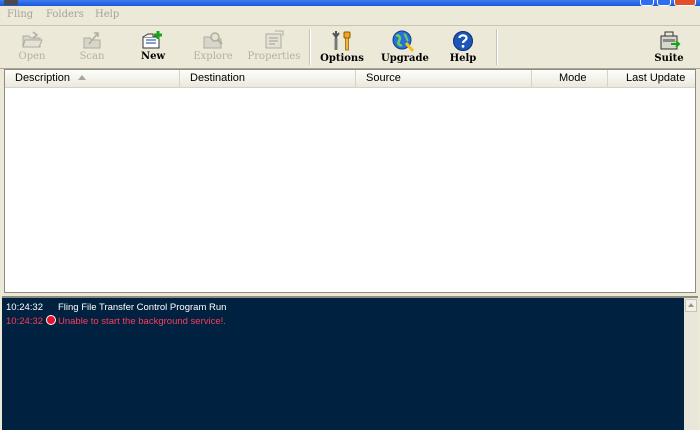 The height and width of the screenshot is (430, 700). I want to click on help-button: Help, so click(463, 47).